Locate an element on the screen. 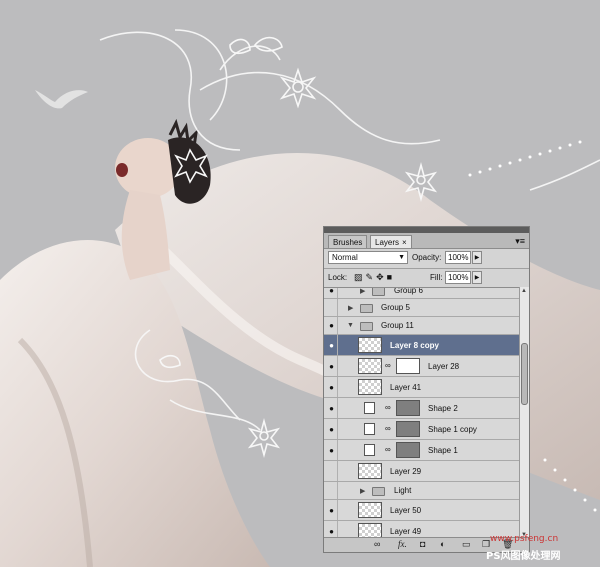  panel-menu-icon: ▾≡ is located at coordinates (520, 241).